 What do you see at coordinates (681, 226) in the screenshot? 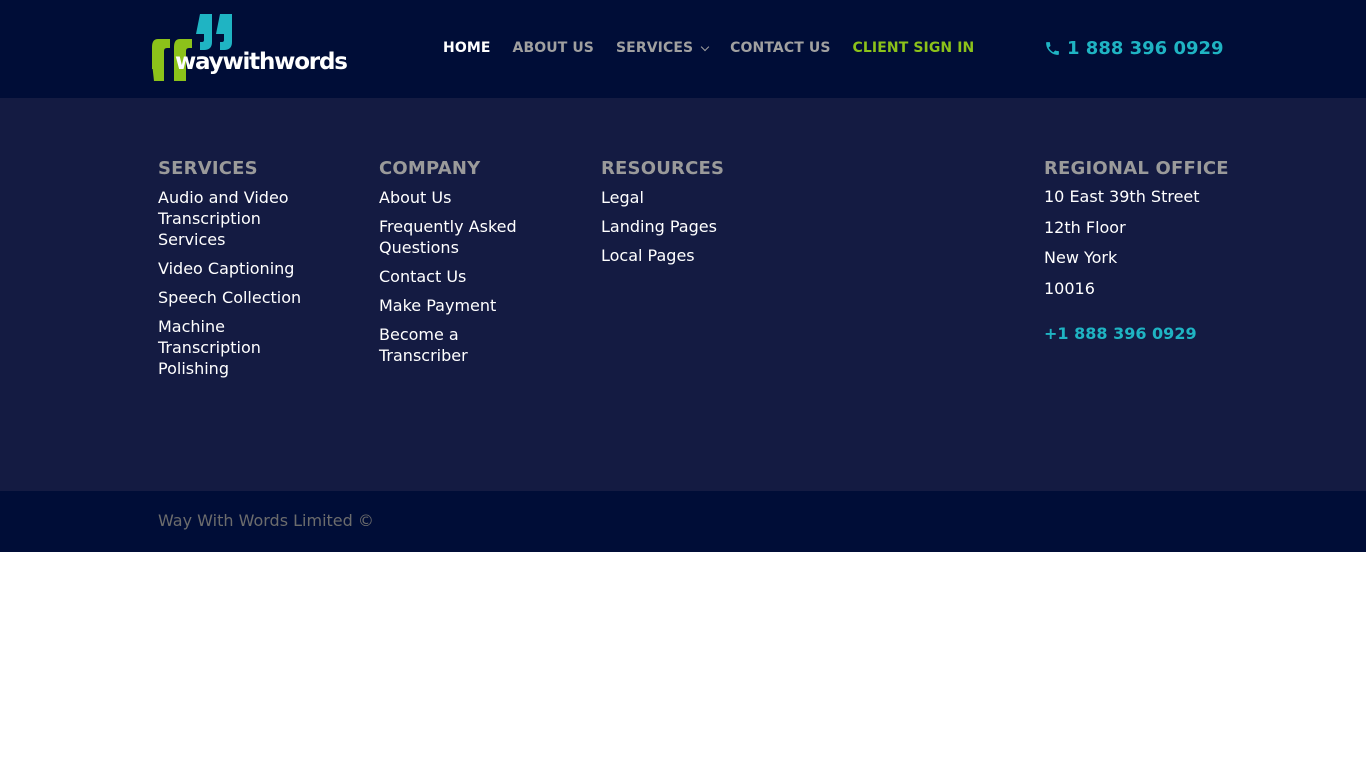
I see `footer-link-landing-pages: Landing Pages` at bounding box center [681, 226].